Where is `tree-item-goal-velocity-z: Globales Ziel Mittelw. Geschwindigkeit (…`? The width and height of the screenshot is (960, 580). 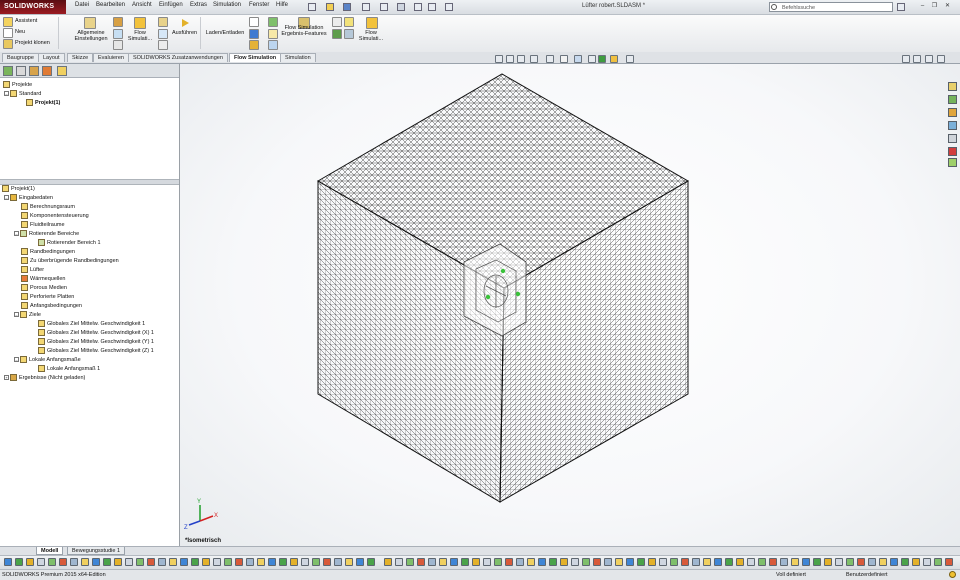 tree-item-goal-velocity-z: Globales Ziel Mittelw. Geschwindigkeit (… is located at coordinates (96, 350).